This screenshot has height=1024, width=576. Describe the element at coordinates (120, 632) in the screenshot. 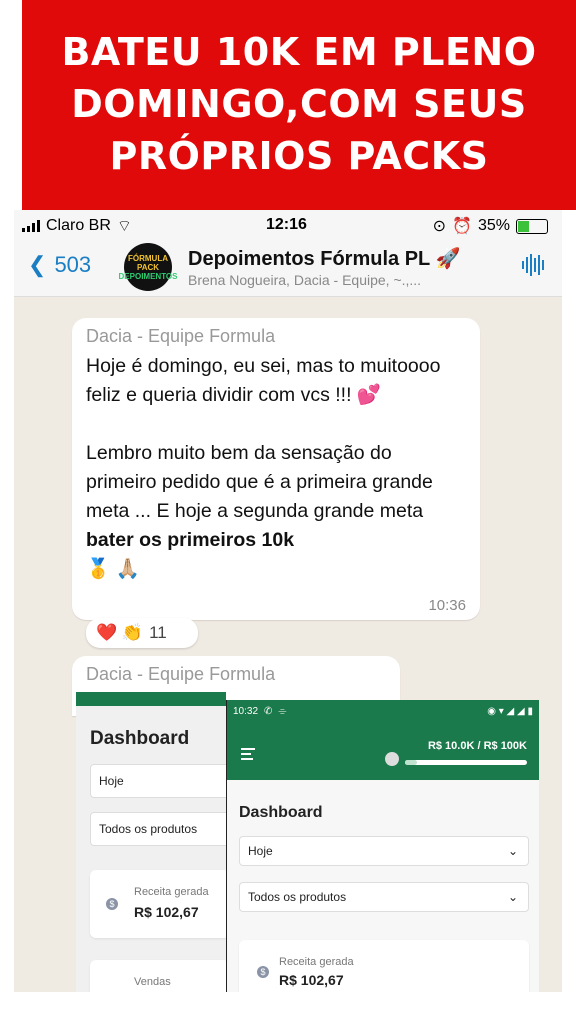

I see `reaction-emojis: ❤️ 👏` at that location.